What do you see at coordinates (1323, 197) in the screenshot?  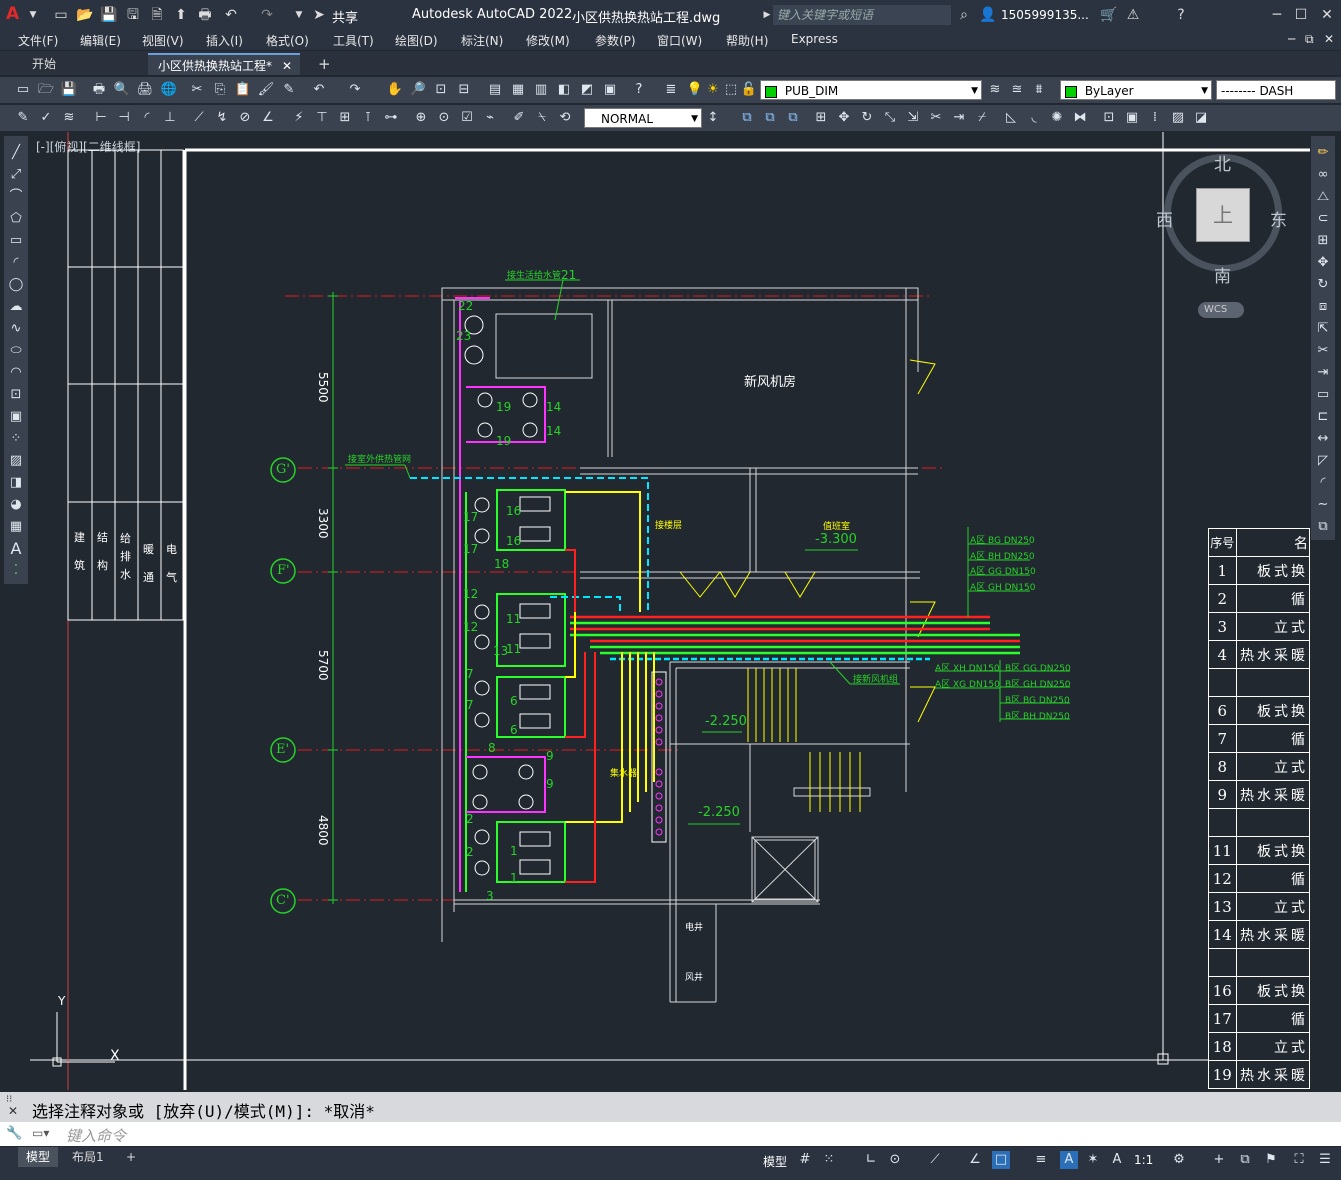 I see `mirror-mod-icon: ⧍` at bounding box center [1323, 197].